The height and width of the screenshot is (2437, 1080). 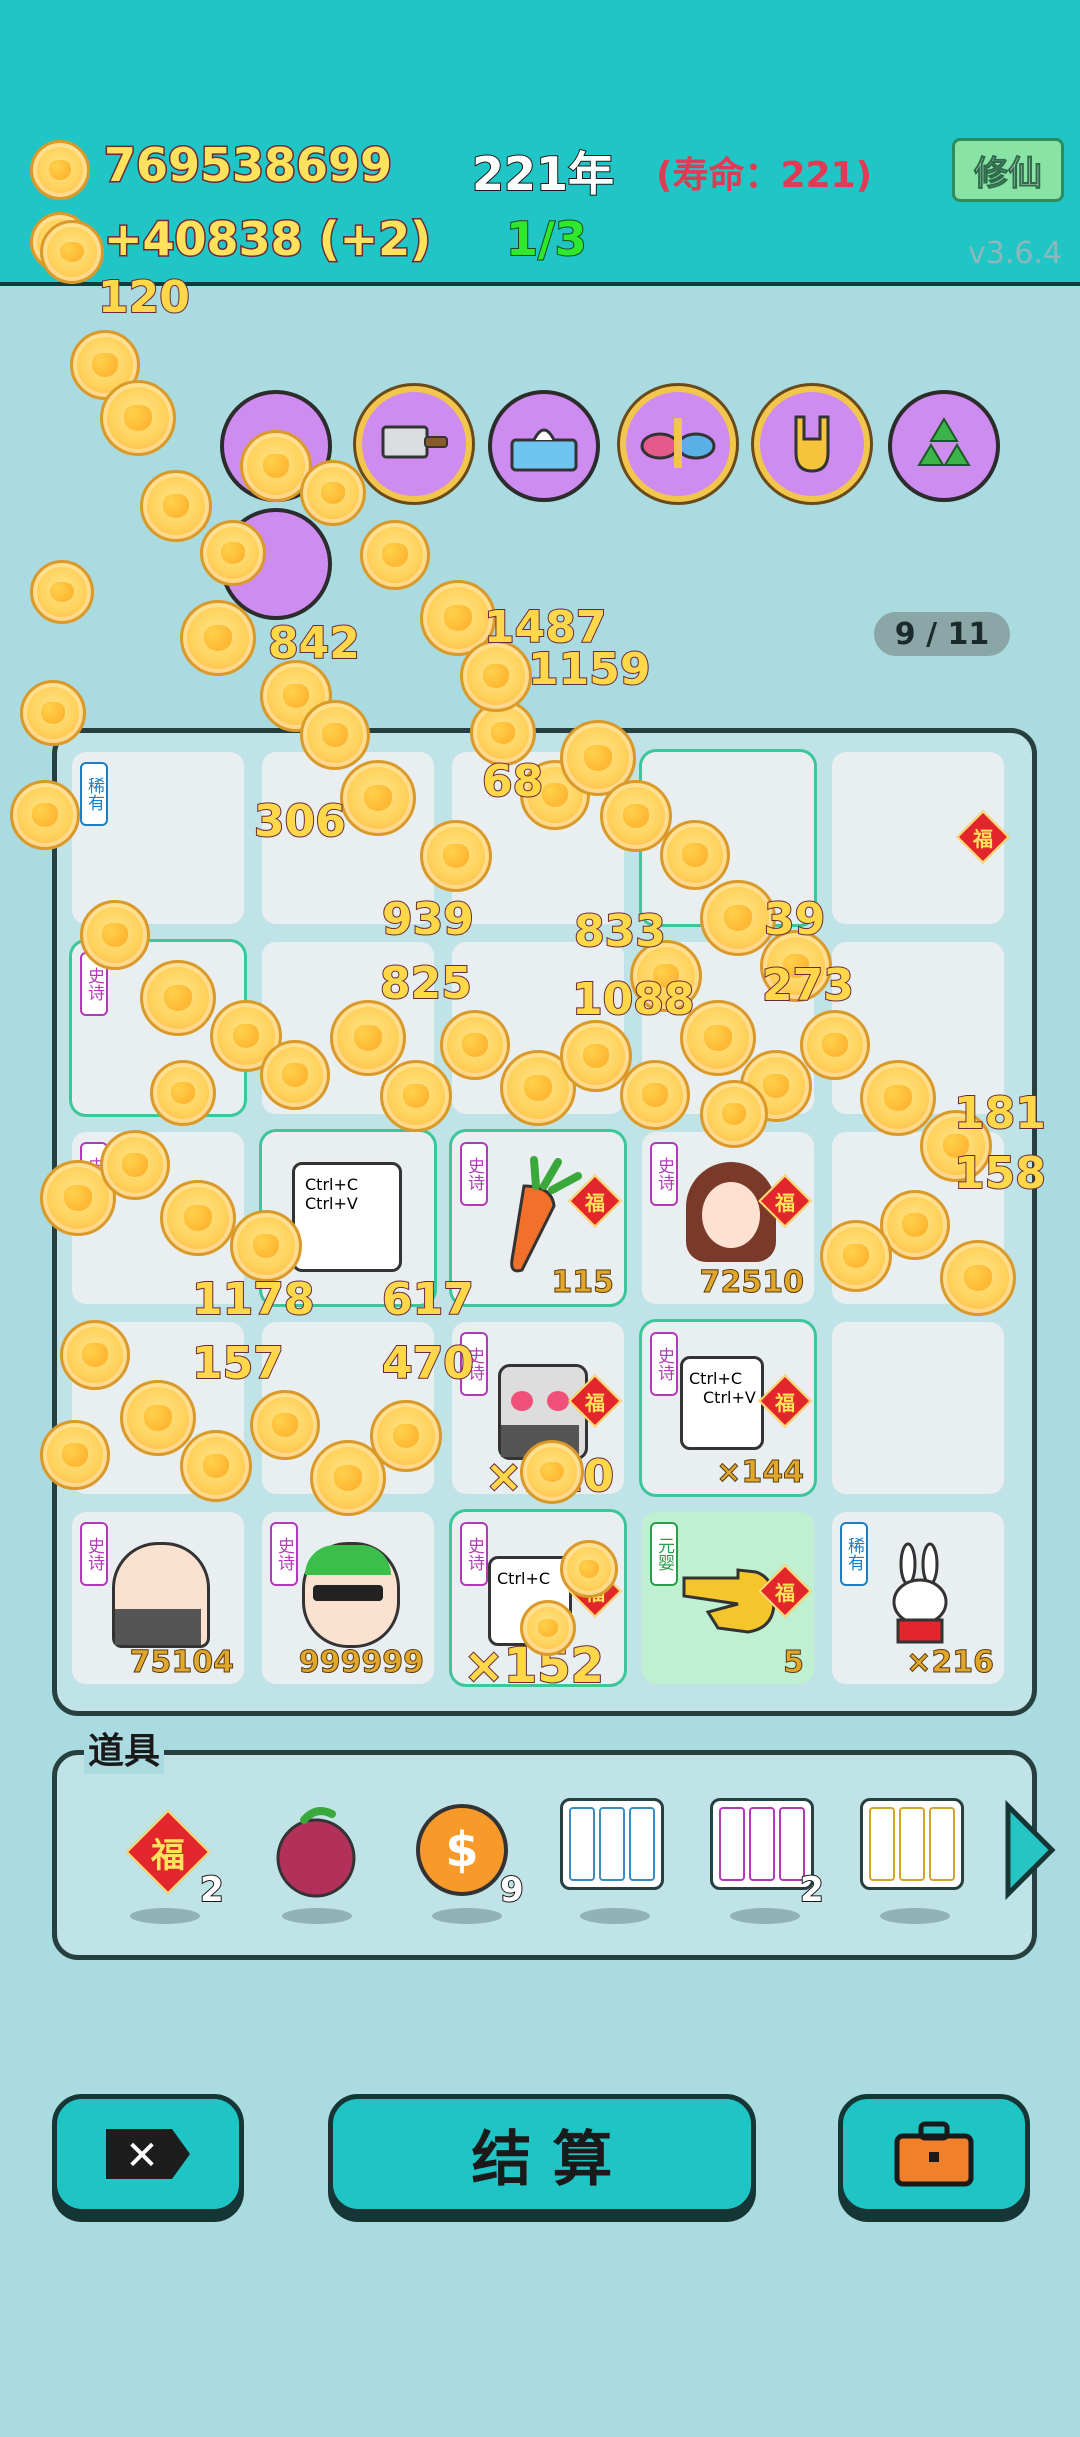 What do you see at coordinates (1000, 1113) in the screenshot?
I see `floating-number: 181` at bounding box center [1000, 1113].